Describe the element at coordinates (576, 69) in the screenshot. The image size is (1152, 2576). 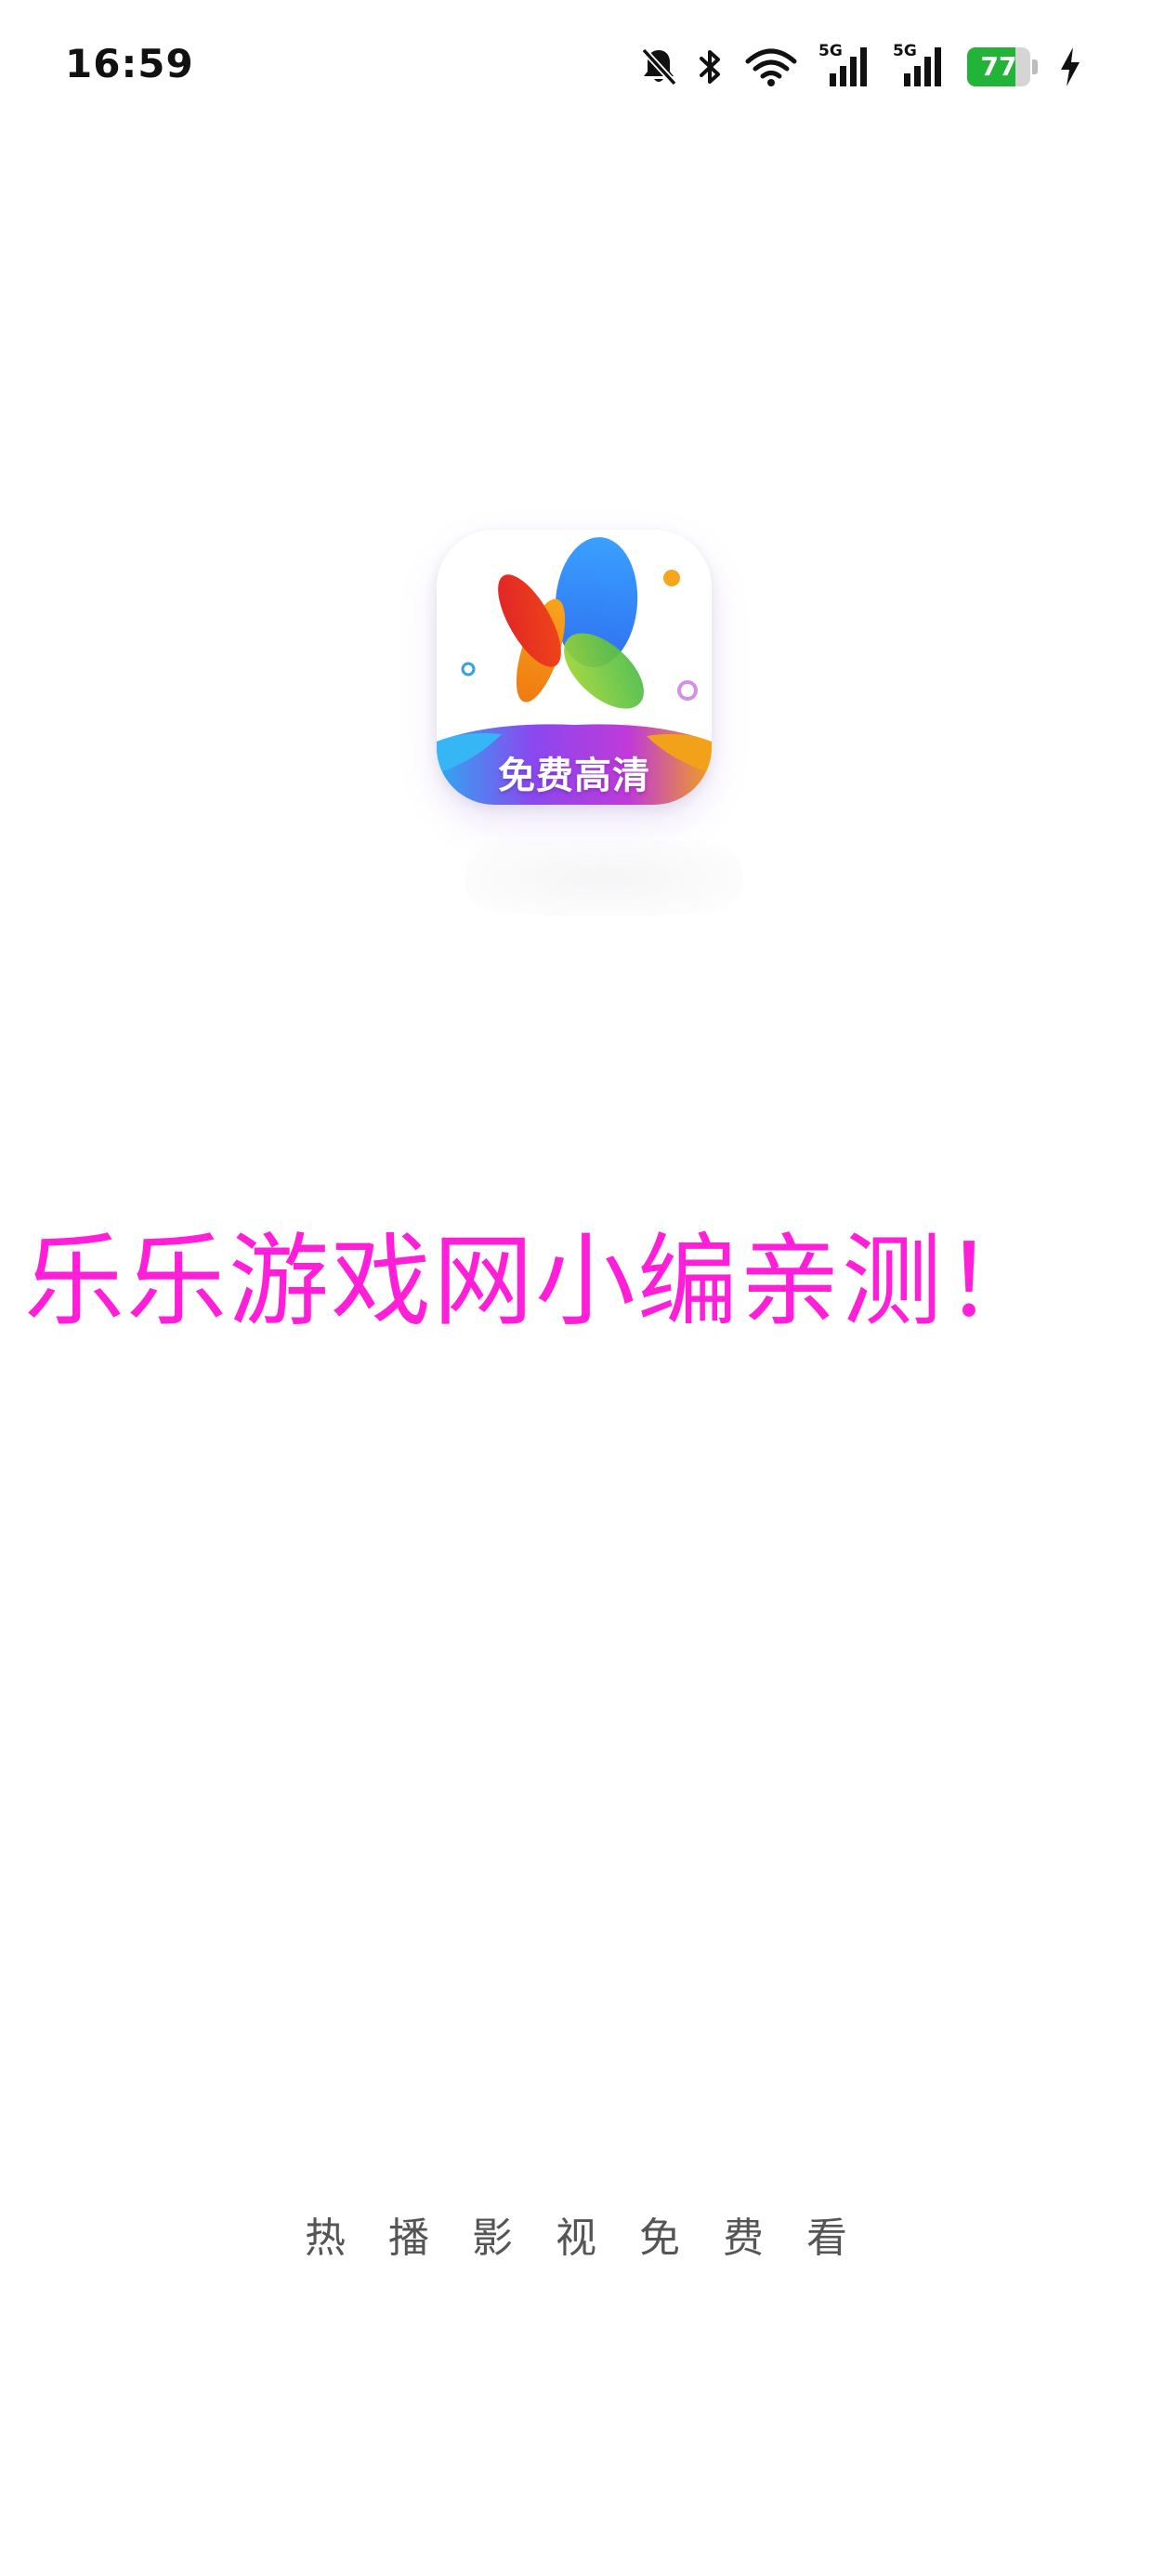
I see `status-bar: 16:59 5G 5G 77` at that location.